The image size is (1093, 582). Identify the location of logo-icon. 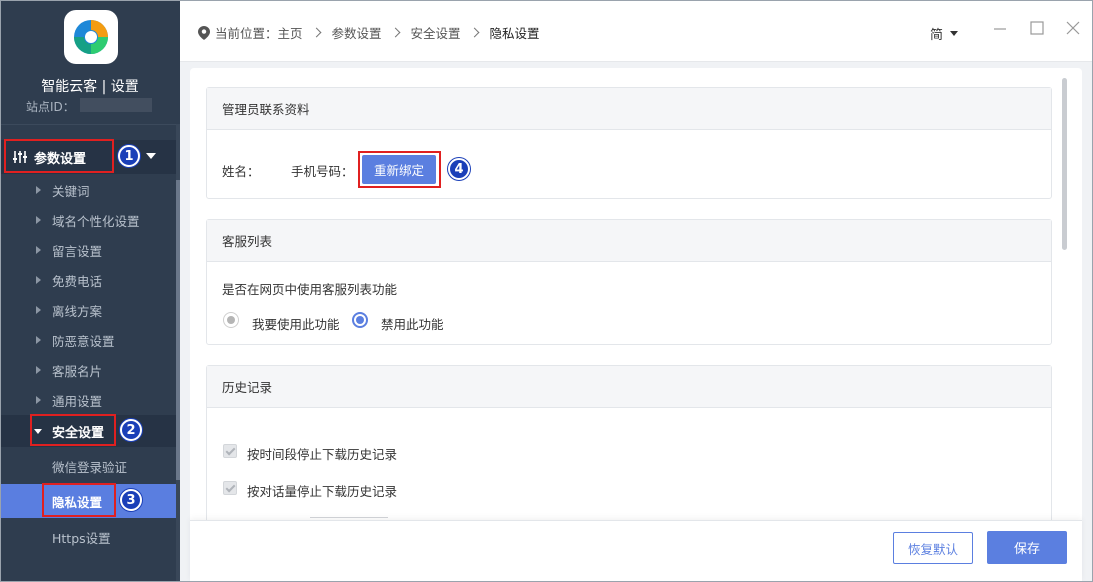
(91, 37).